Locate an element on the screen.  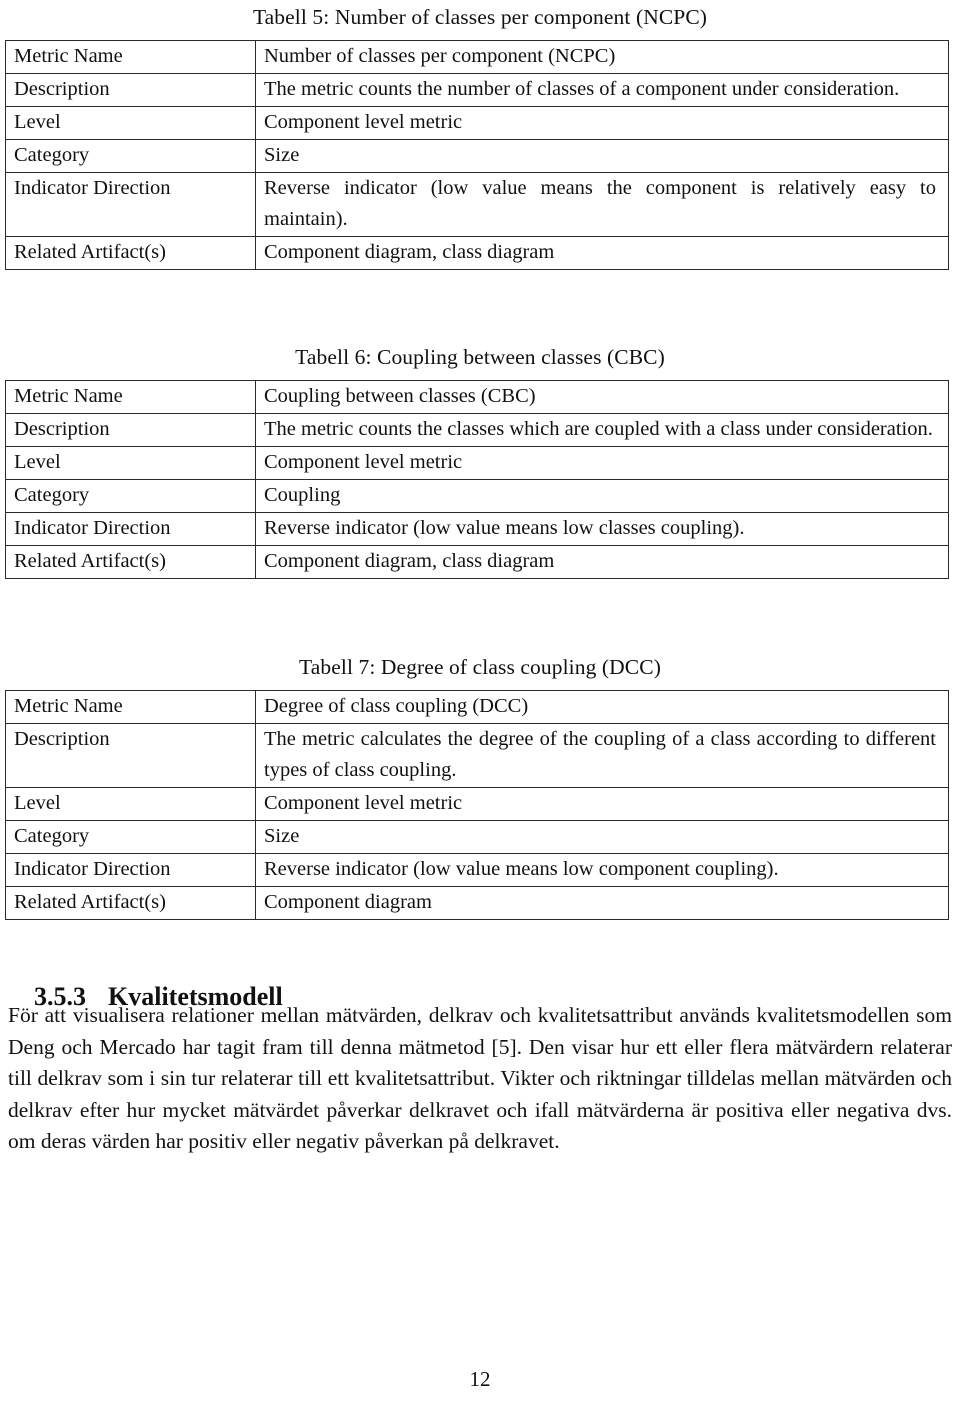
table-caption-cbc: Tabell 6: Coupling between classes (CBC) is located at coordinates (480, 357).